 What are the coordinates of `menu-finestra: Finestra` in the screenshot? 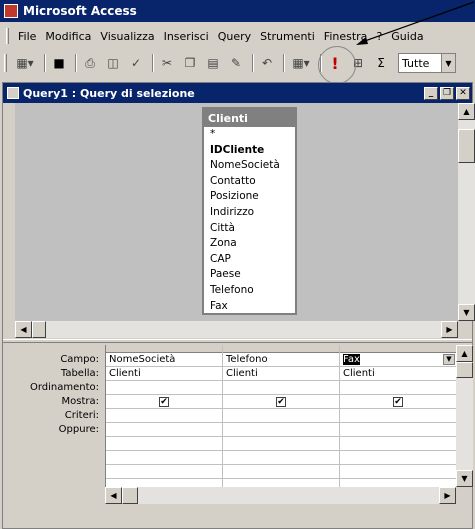 It's located at (346, 36).